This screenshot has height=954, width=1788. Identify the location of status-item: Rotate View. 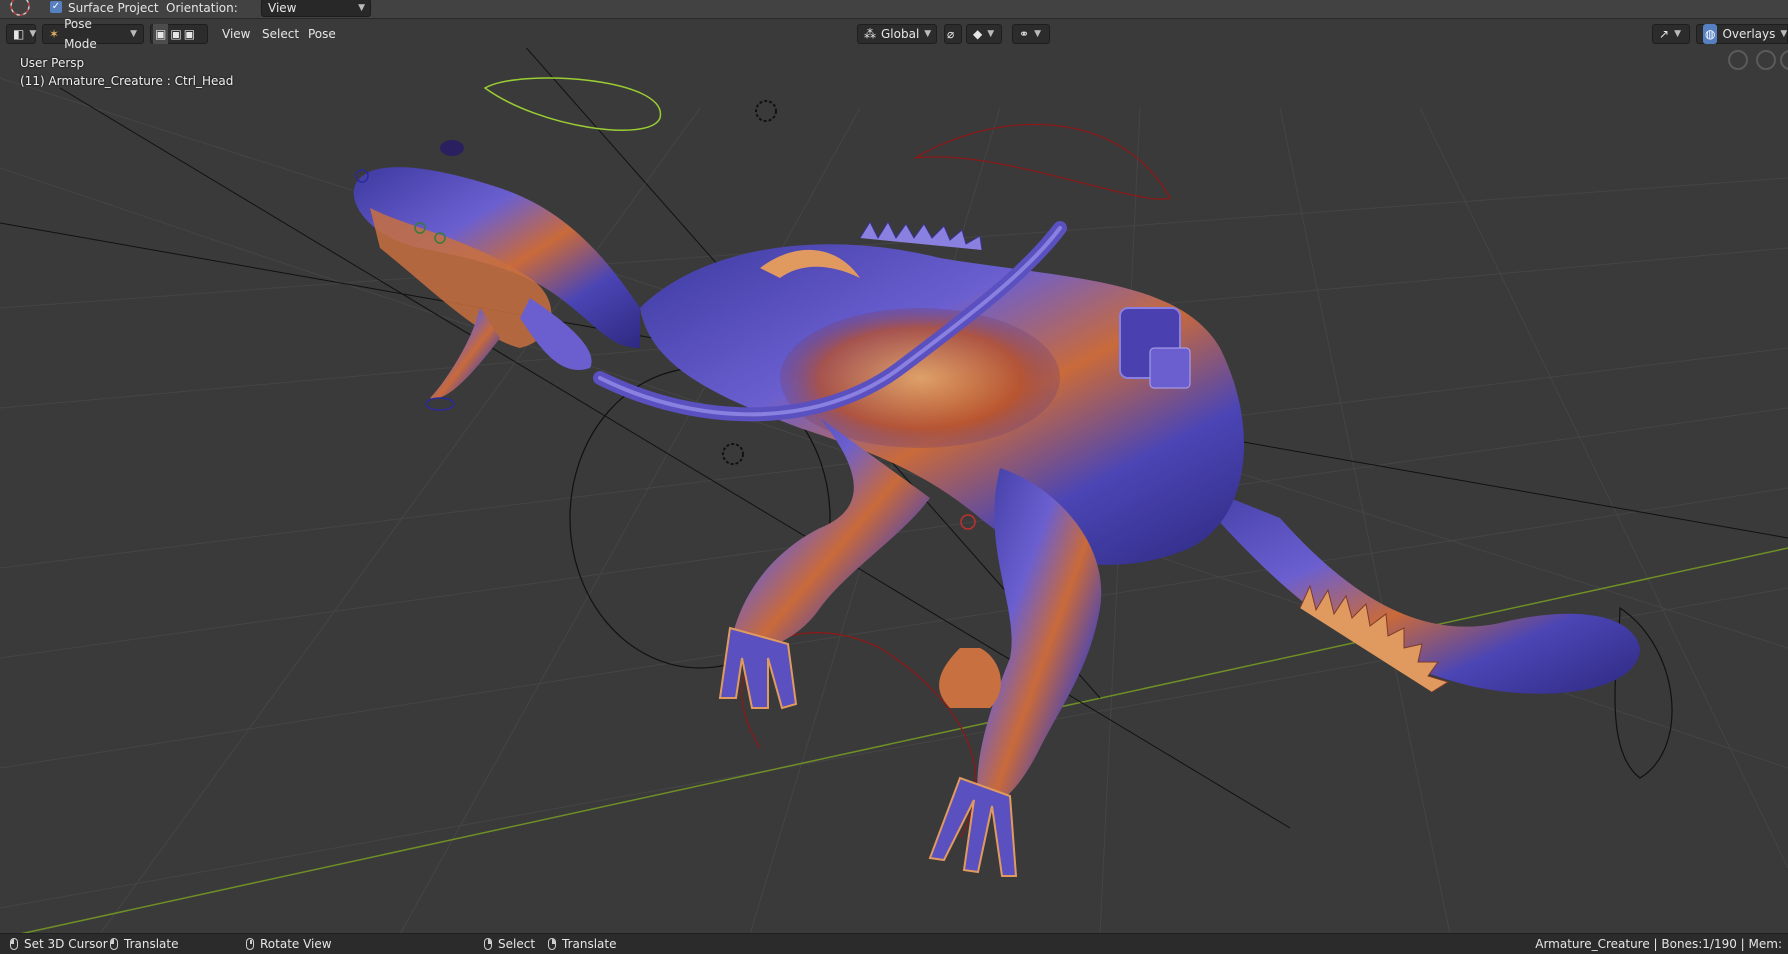
(289, 944).